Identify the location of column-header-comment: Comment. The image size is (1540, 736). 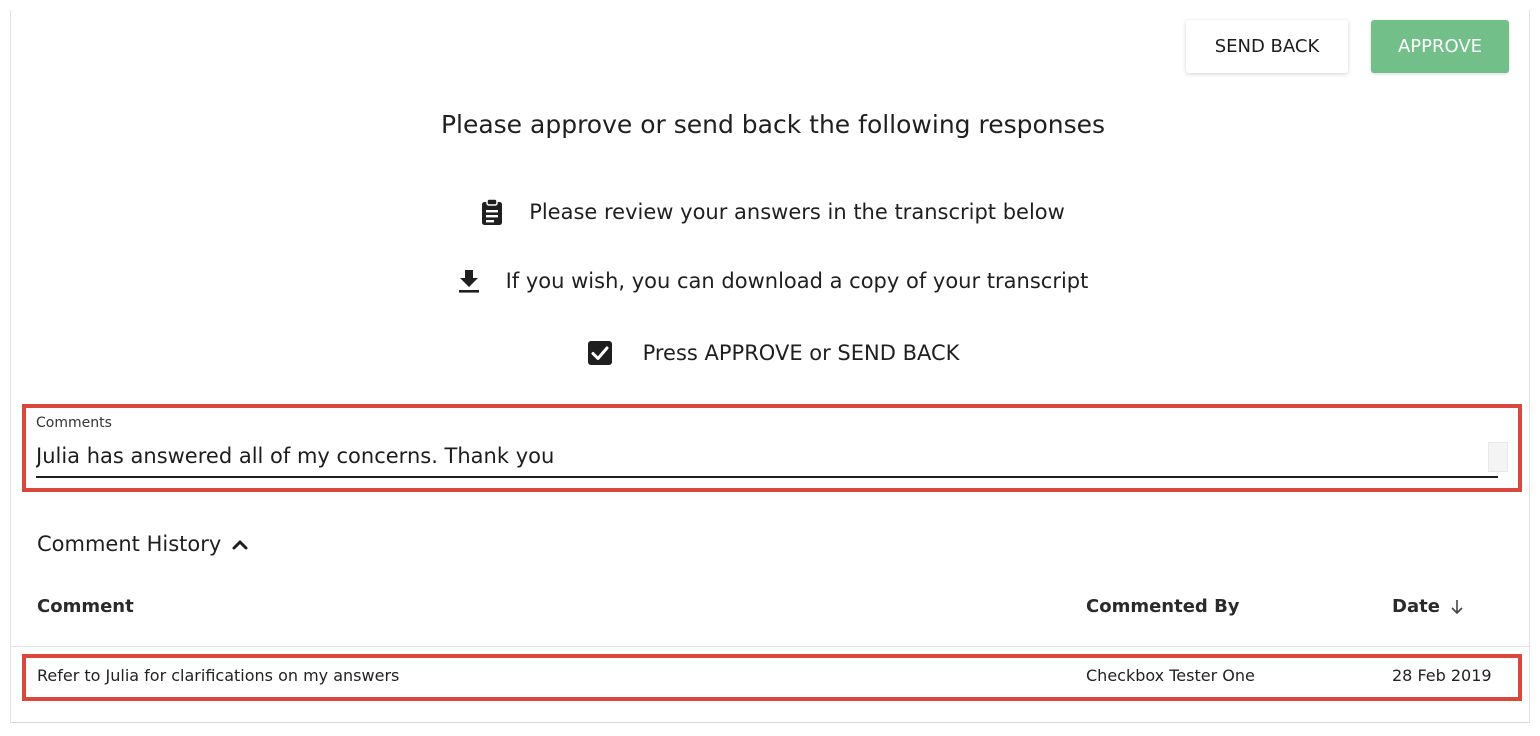
(85, 606).